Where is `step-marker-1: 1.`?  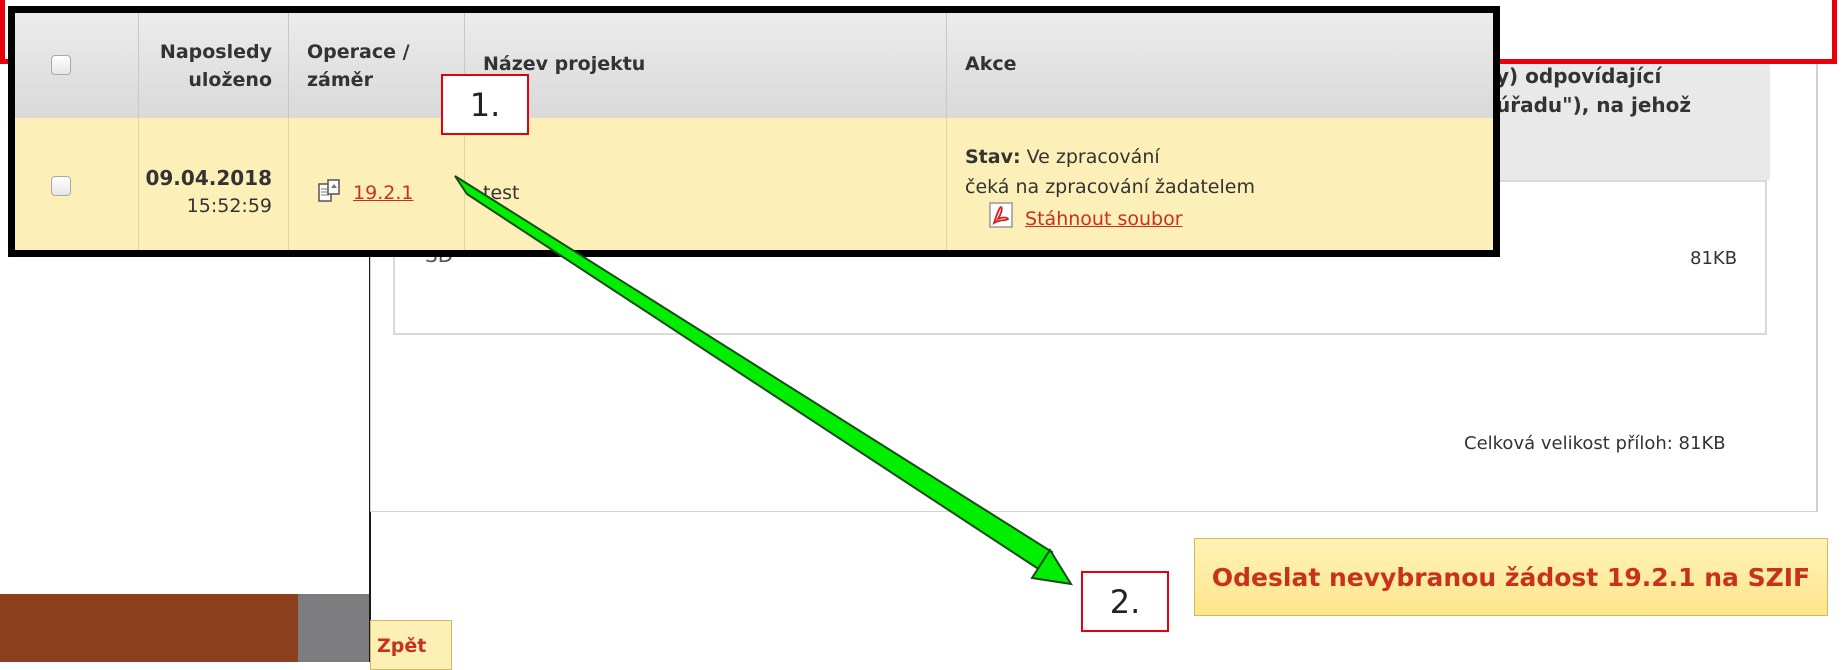 step-marker-1: 1. is located at coordinates (485, 104).